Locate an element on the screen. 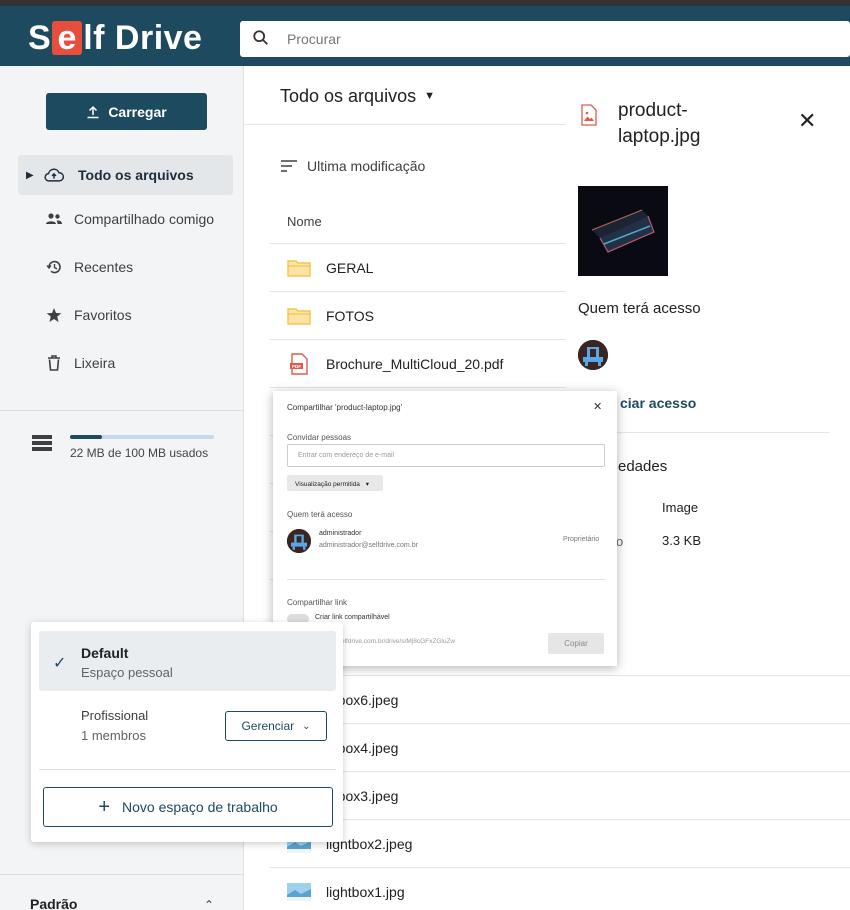  manage-button: Gerenciar ⌄ is located at coordinates (276, 726).